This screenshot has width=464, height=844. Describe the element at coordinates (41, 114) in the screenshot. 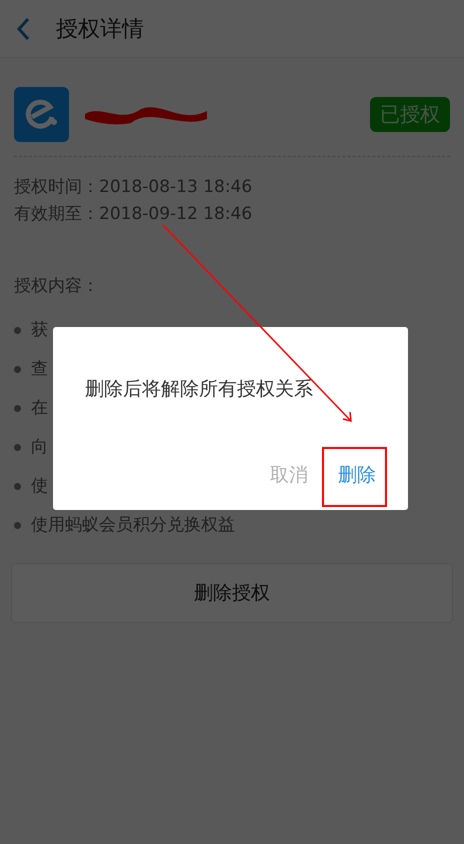

I see `app-logo-icon` at that location.